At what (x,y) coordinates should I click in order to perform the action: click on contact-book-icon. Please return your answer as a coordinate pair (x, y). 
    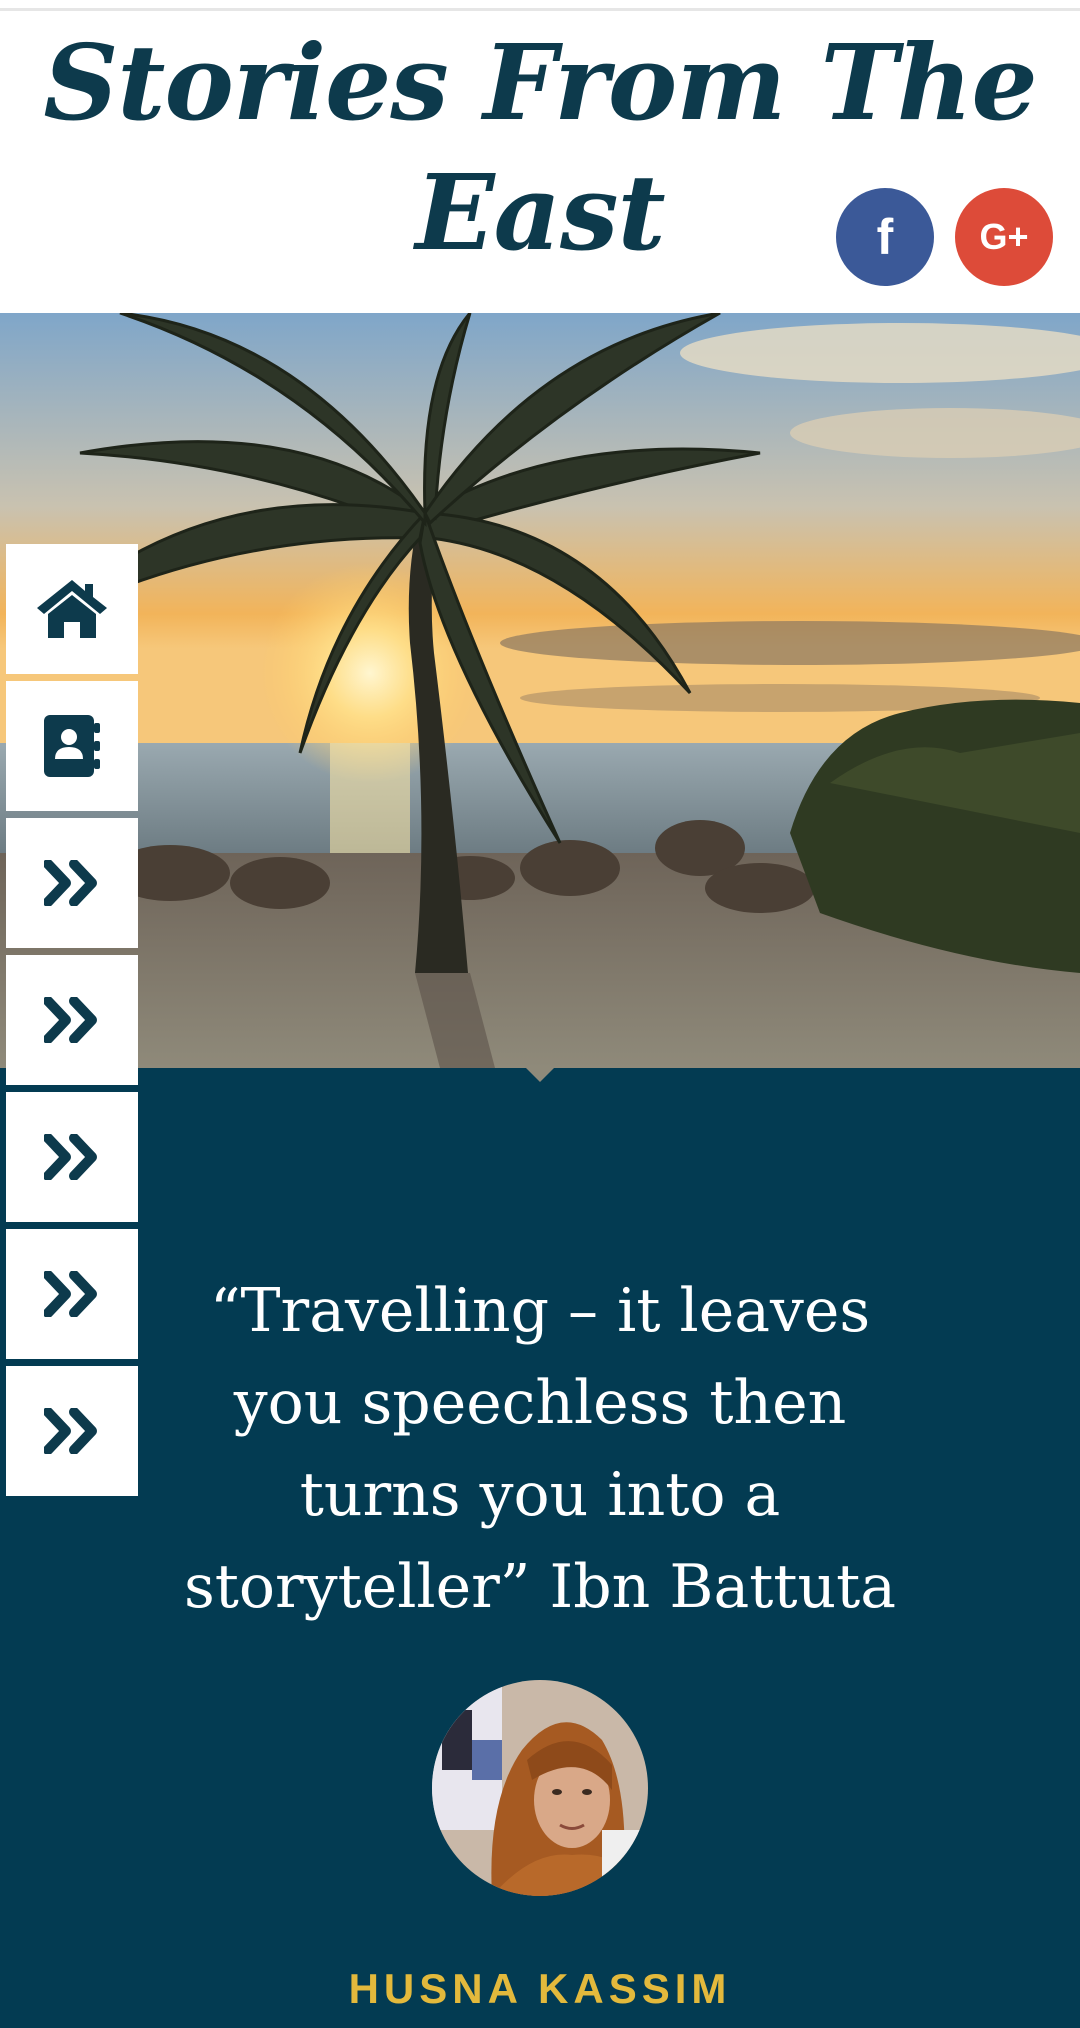
    Looking at the image, I should click on (72, 746).